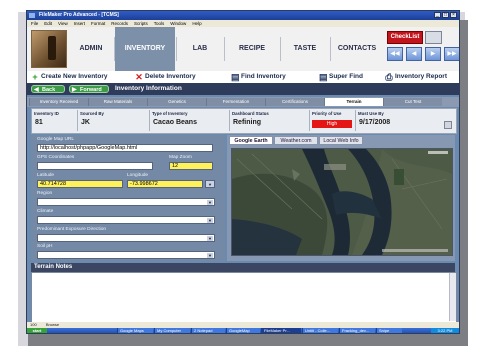 The height and width of the screenshot is (360, 481). What do you see at coordinates (341, 140) in the screenshot?
I see `tab-local-web-info: Local Web Info` at bounding box center [341, 140].